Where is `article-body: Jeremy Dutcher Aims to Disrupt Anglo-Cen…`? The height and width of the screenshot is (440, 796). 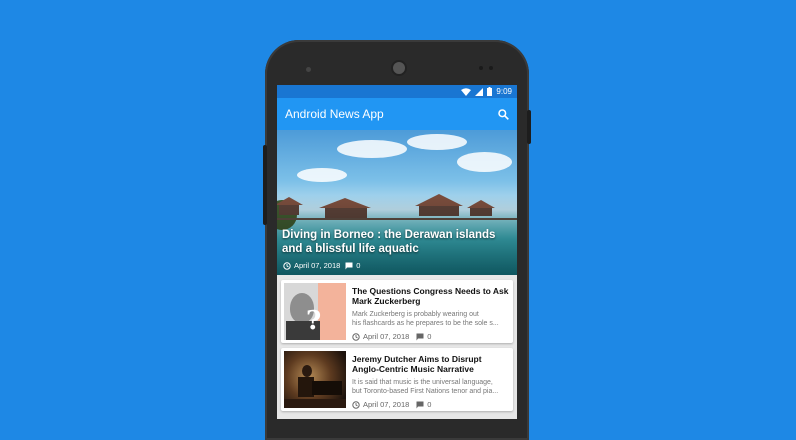 article-body: Jeremy Dutcher Aims to Disrupt Anglo-Cen… is located at coordinates (431, 380).